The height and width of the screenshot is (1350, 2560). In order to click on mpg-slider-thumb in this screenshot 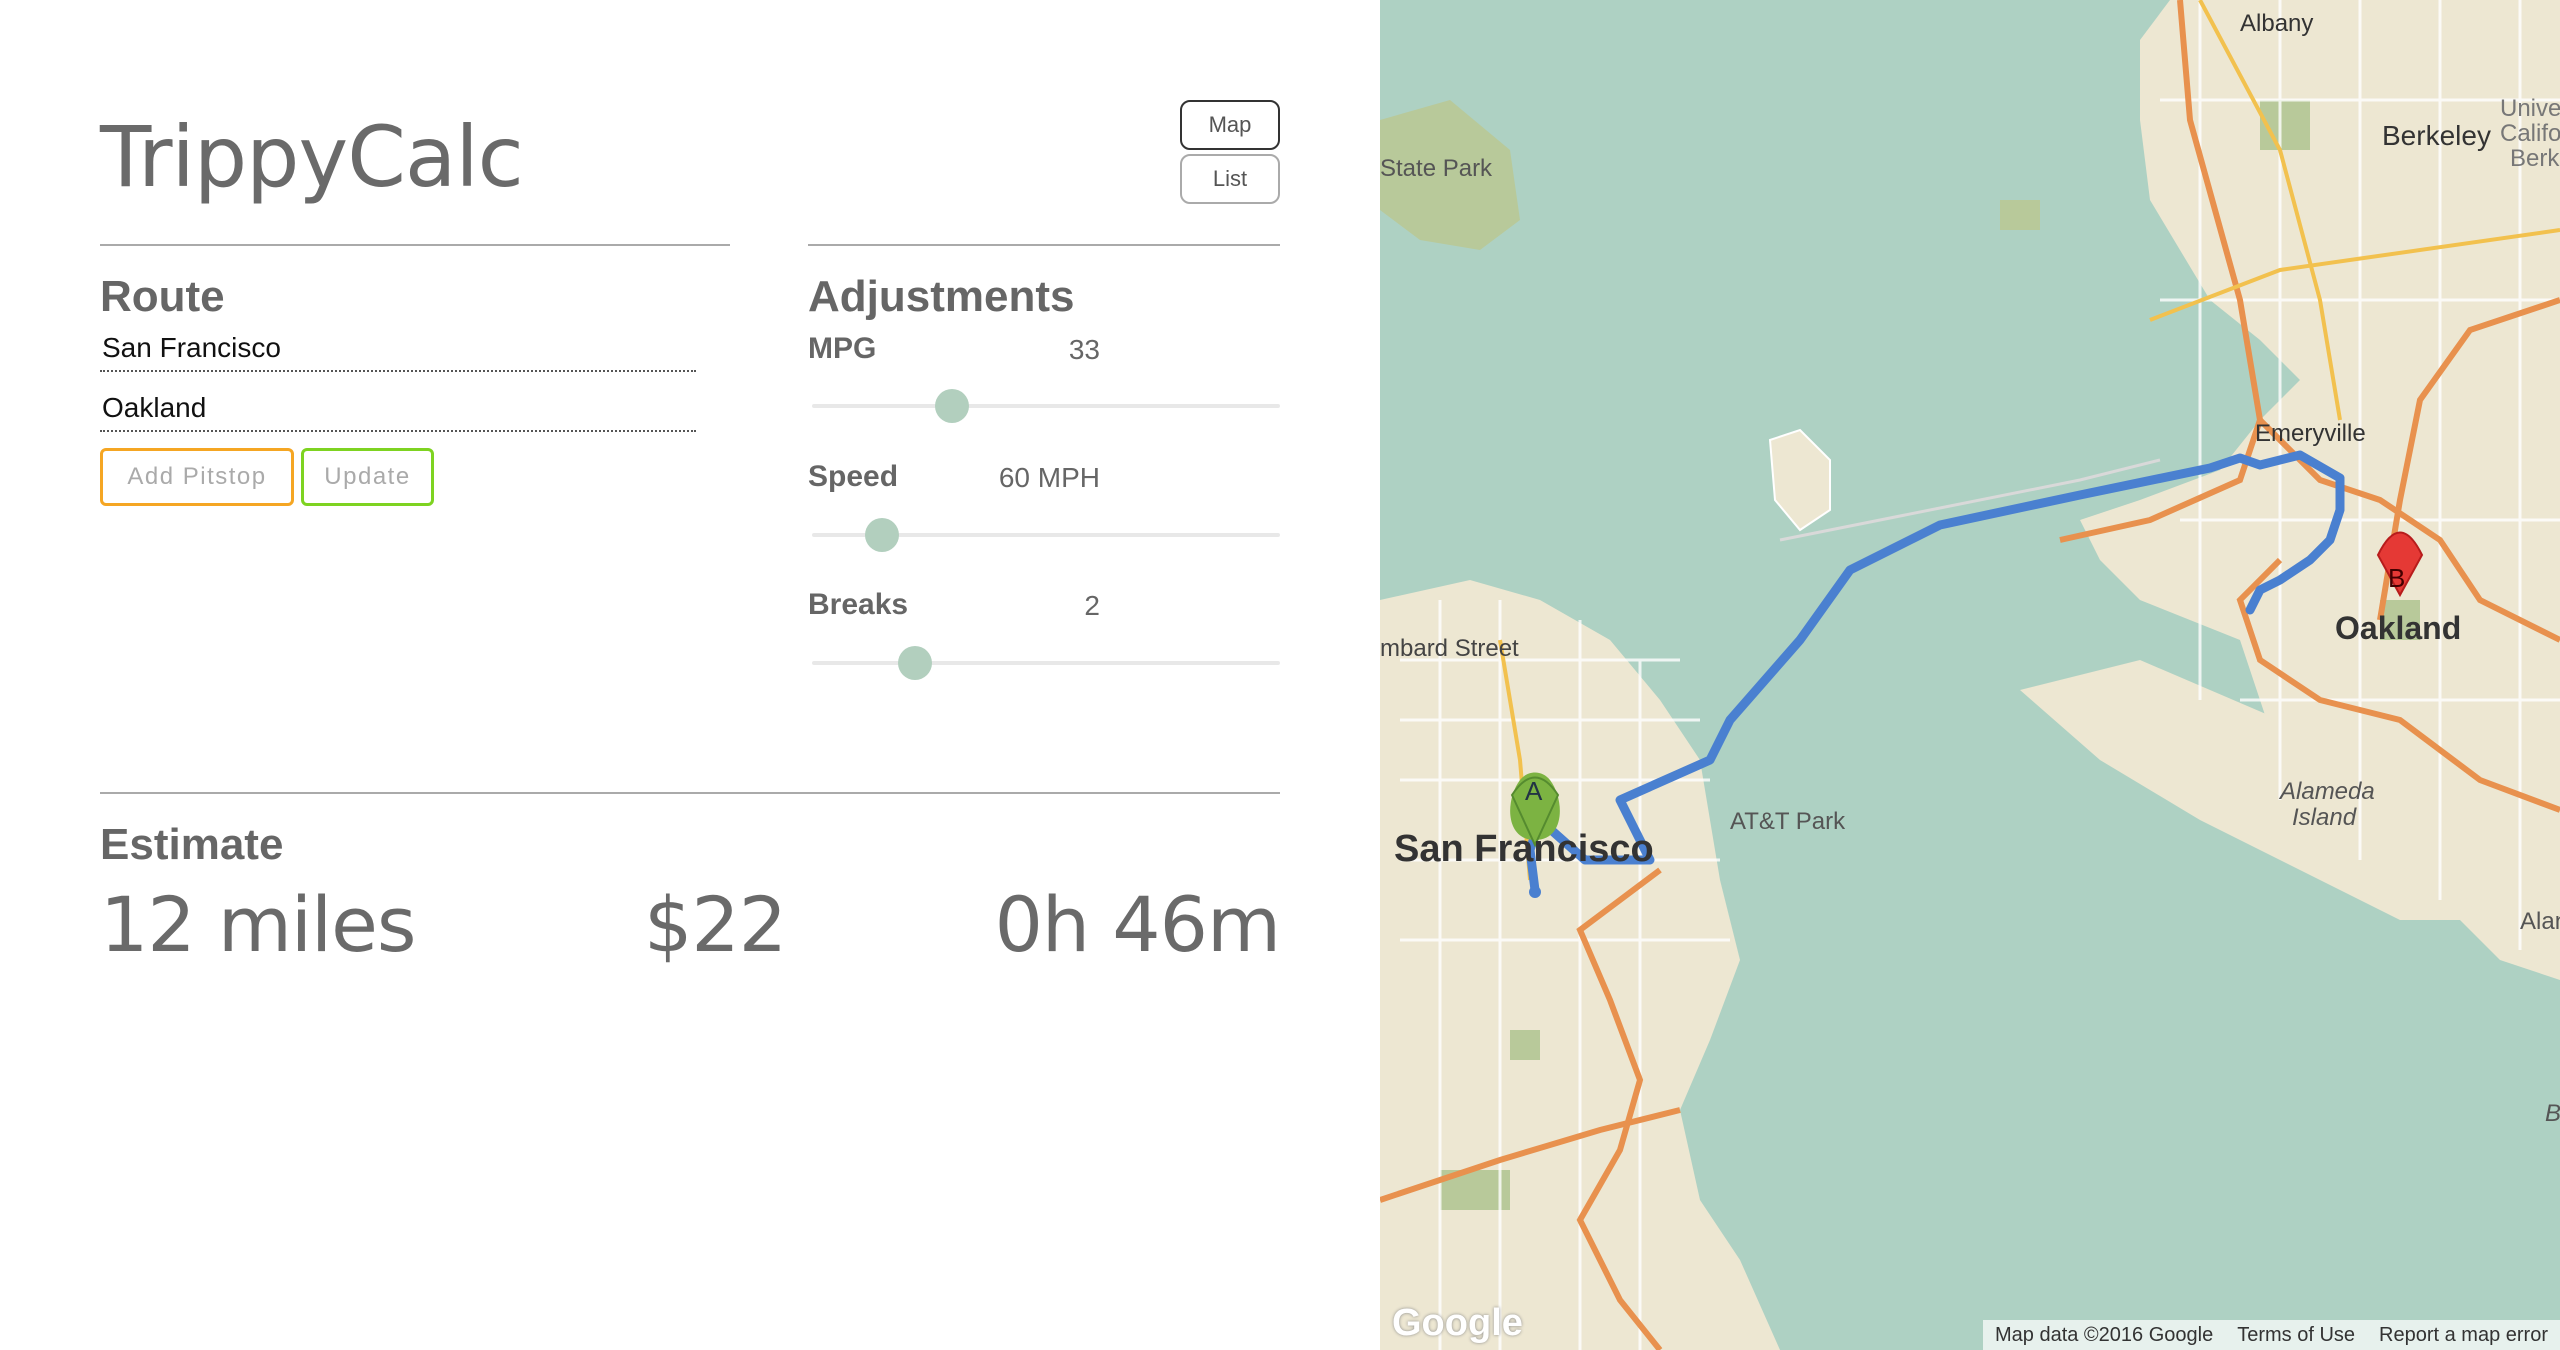, I will do `click(952, 406)`.